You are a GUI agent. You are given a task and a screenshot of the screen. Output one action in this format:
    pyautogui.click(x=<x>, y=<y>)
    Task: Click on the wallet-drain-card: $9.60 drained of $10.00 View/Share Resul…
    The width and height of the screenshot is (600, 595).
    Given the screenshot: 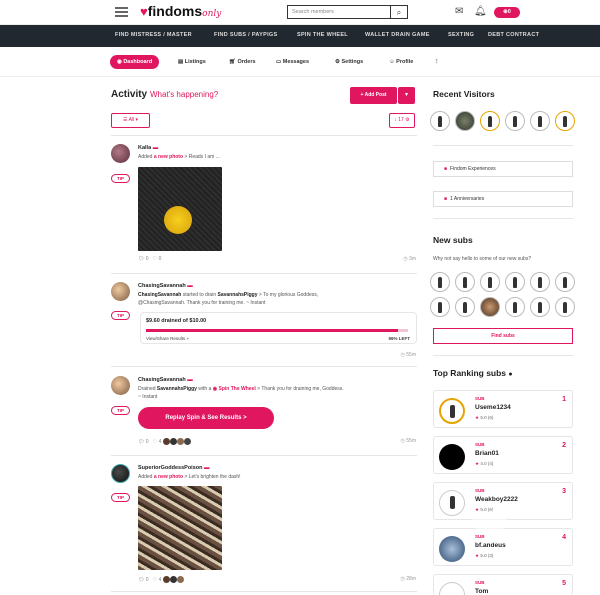 What is the action you would take?
    pyautogui.click(x=278, y=328)
    